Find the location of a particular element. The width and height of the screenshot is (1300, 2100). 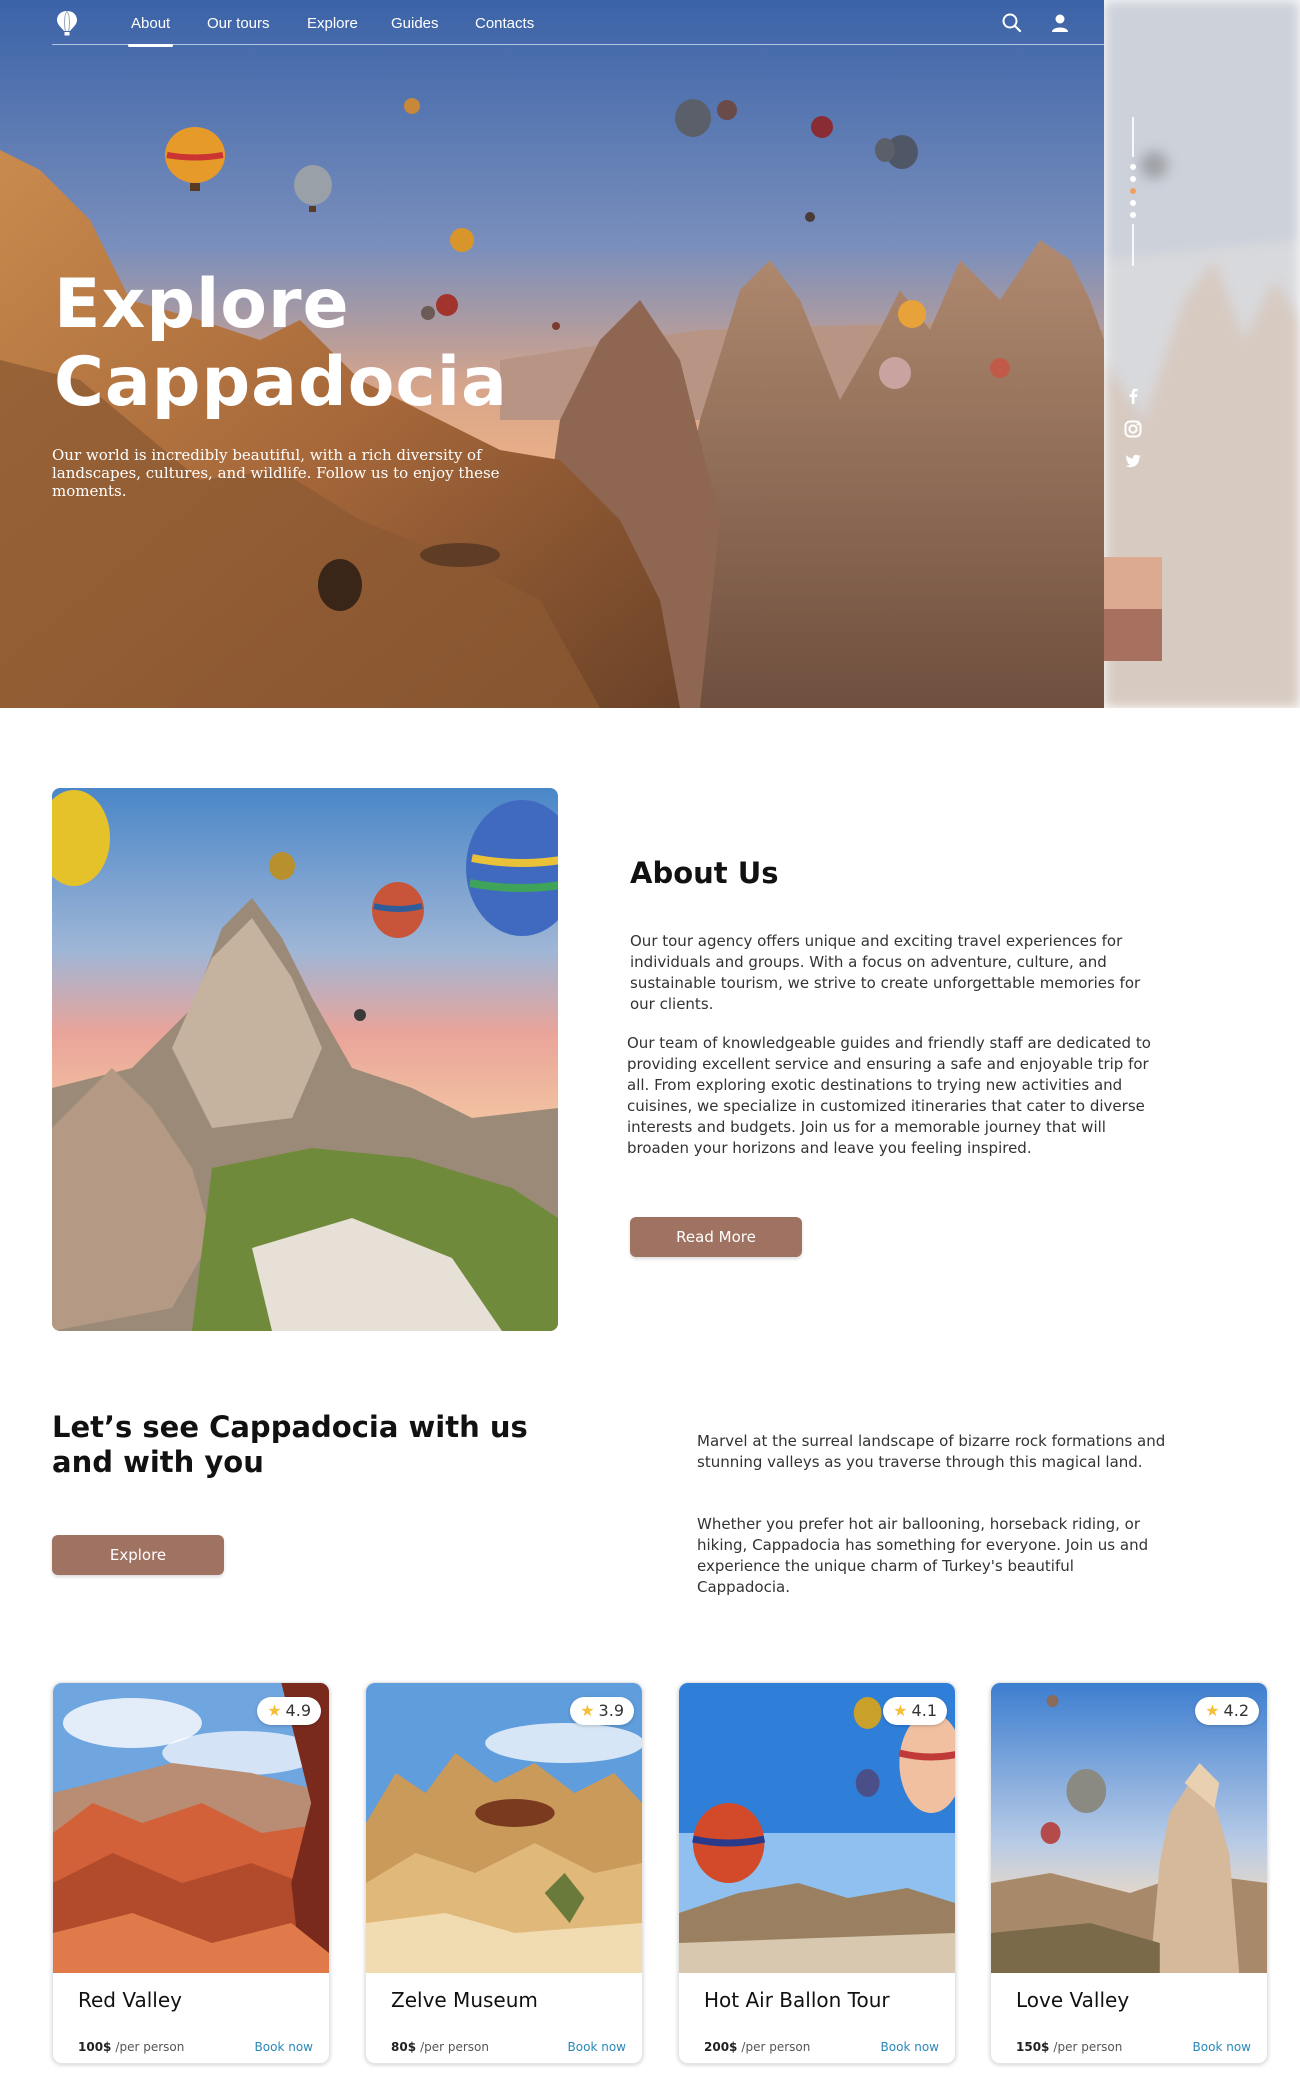

rating-badge: ★ 4.1 is located at coordinates (915, 1711).